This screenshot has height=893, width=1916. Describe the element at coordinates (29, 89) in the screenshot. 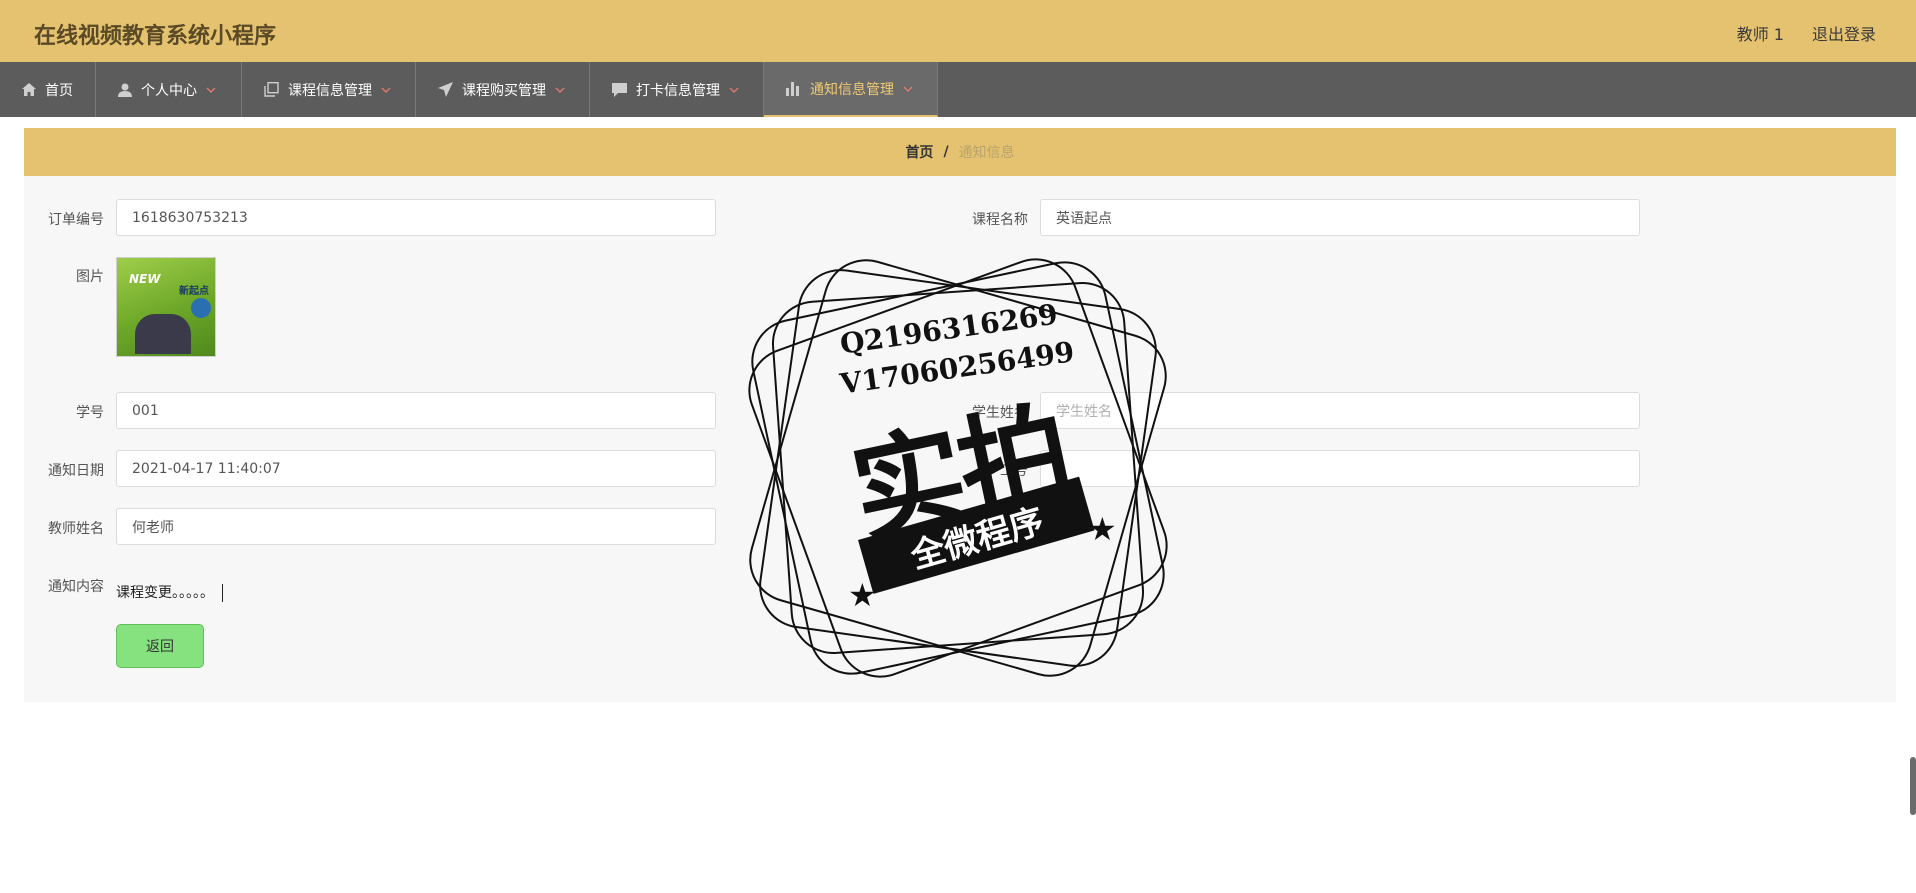

I see `home-icon` at that location.